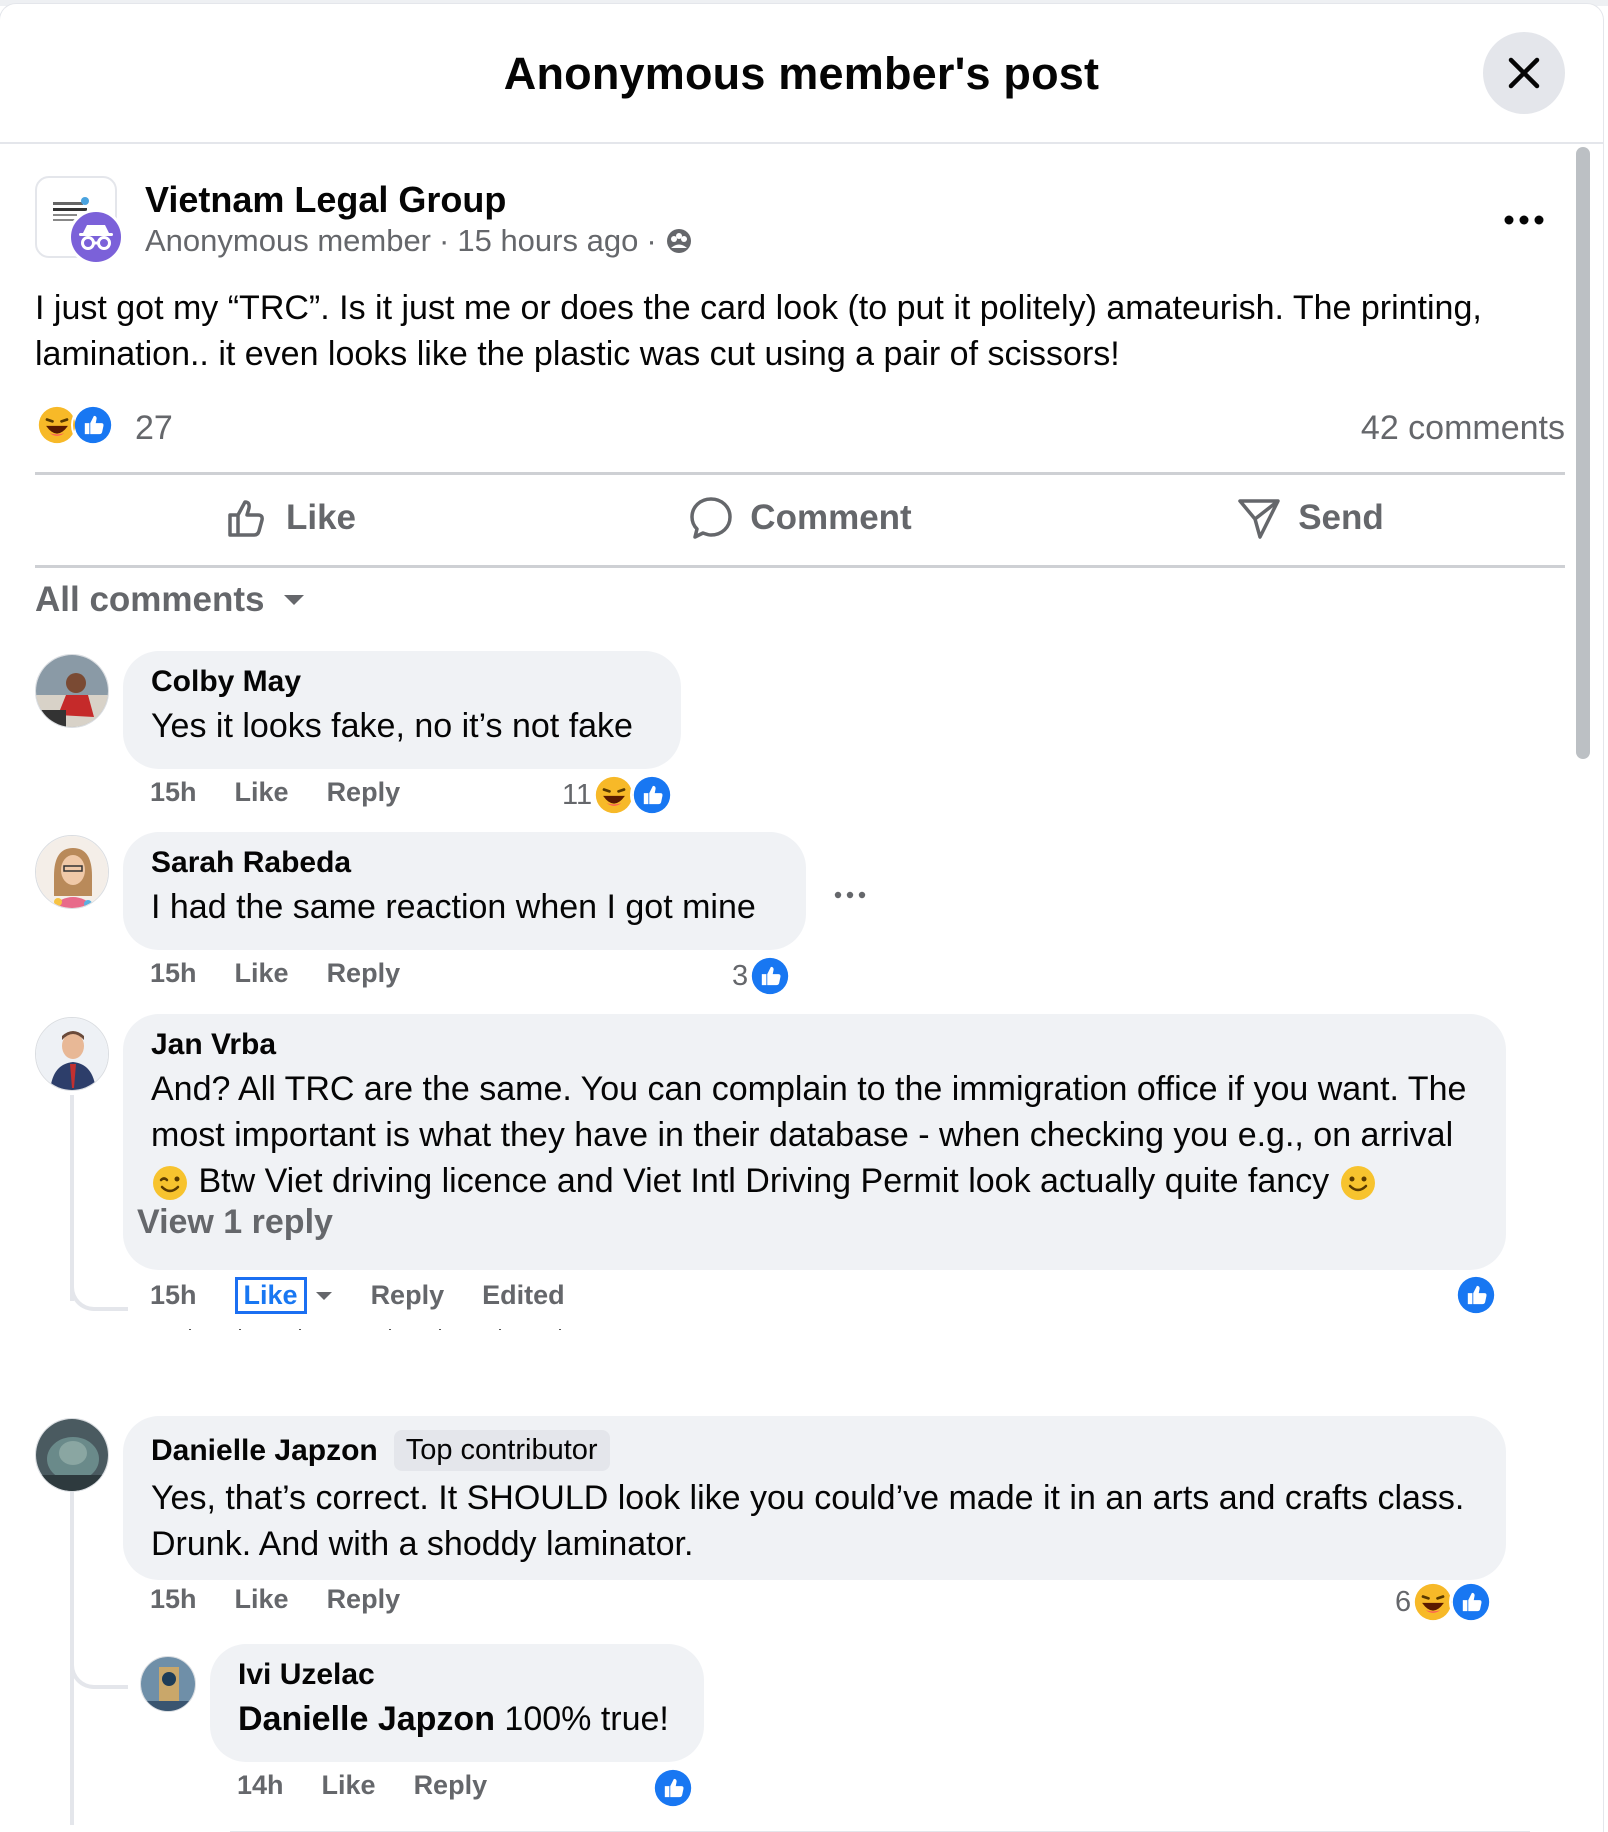  Describe the element at coordinates (800, 427) in the screenshot. I see `reactions-summary: 27 42 comments` at that location.